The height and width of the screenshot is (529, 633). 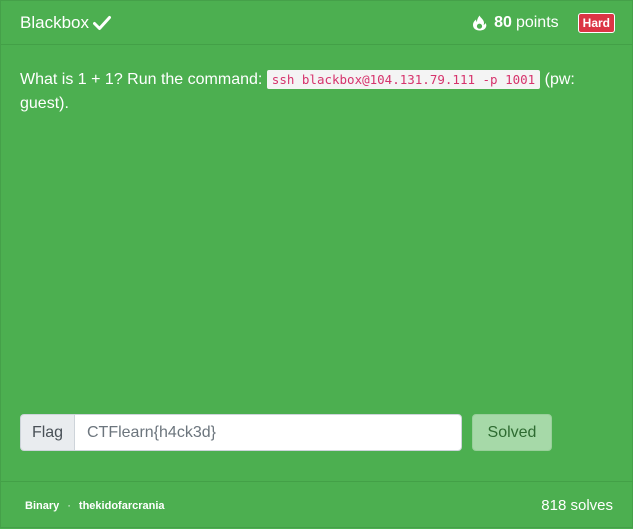 What do you see at coordinates (54, 22) in the screenshot?
I see `challenge-title: Blackbox` at bounding box center [54, 22].